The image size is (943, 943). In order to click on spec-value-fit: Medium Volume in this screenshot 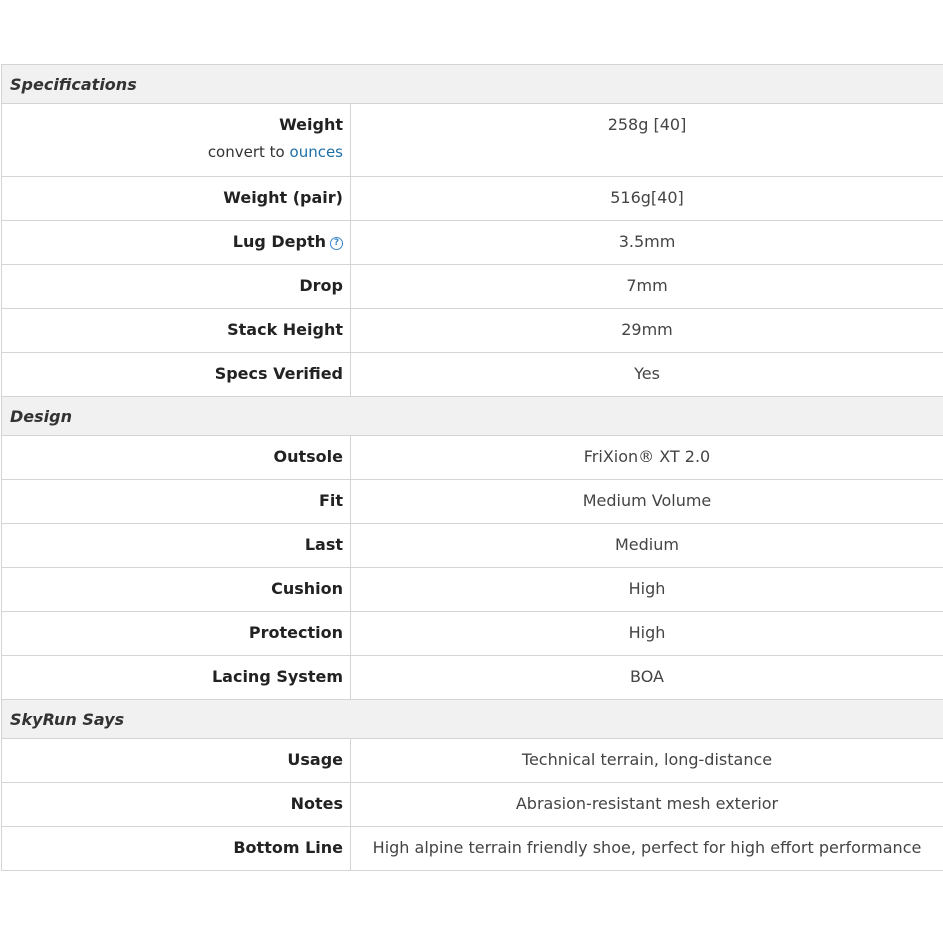, I will do `click(647, 500)`.